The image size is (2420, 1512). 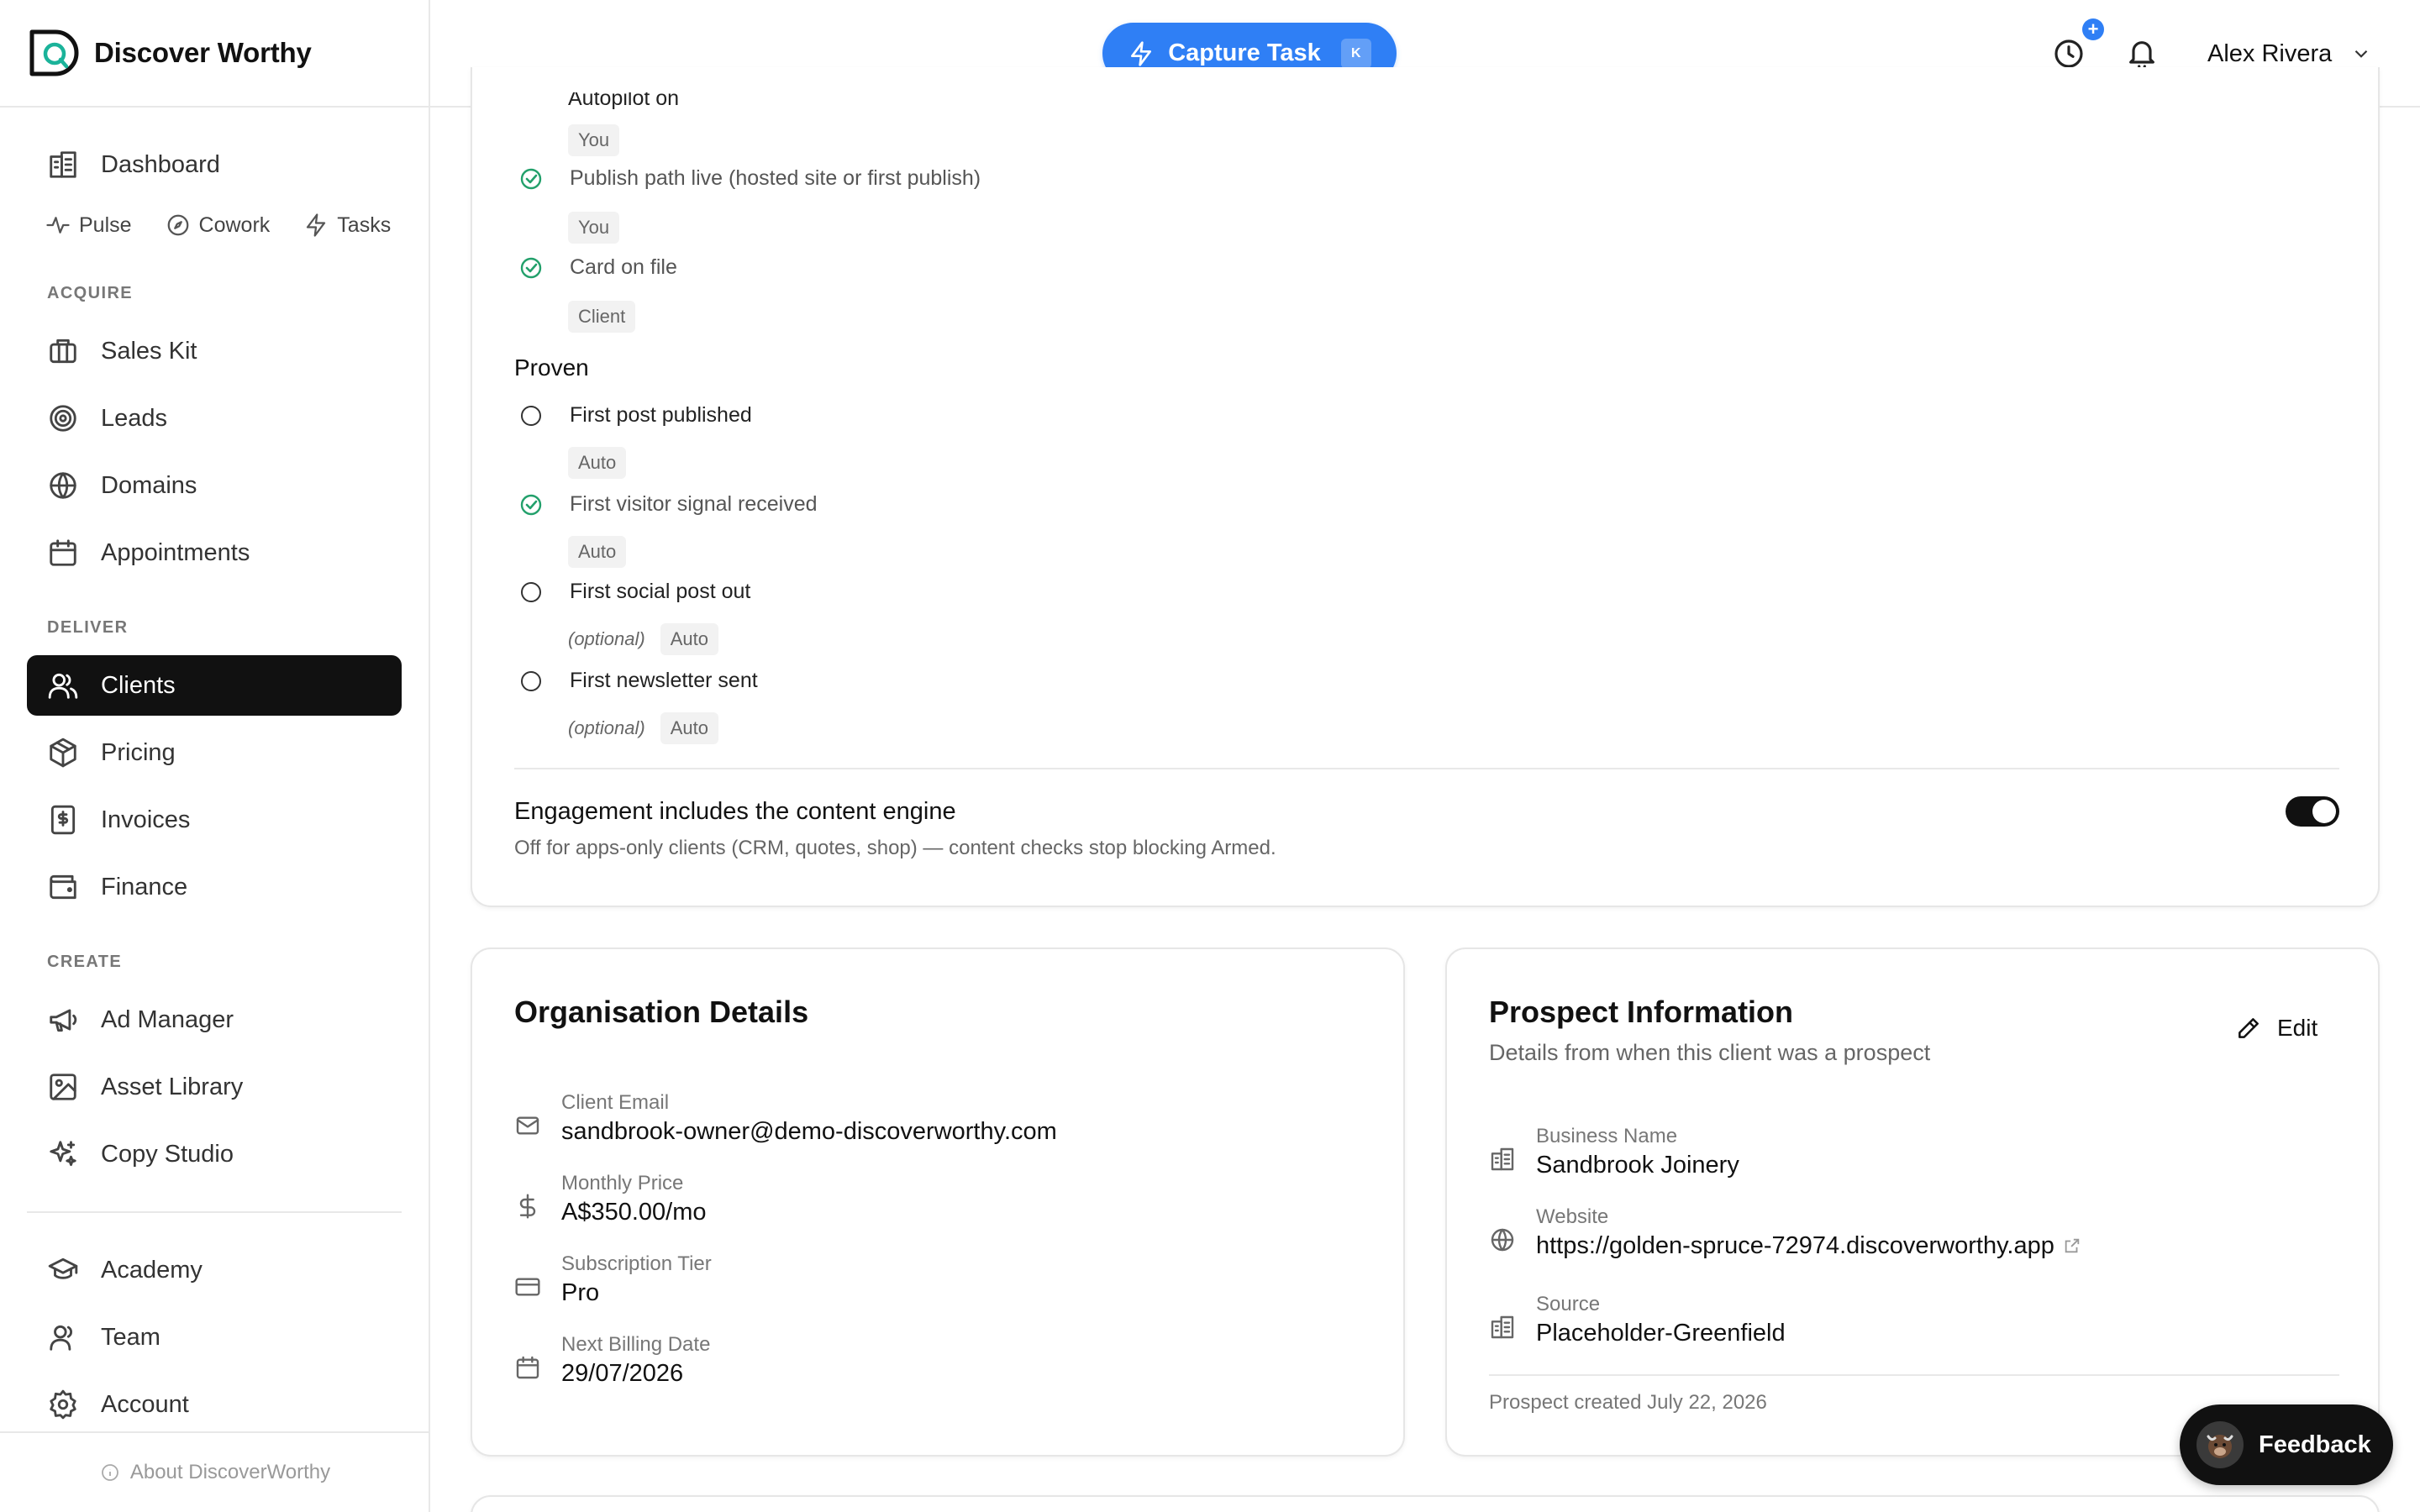 I want to click on field-value: 29/07/2026, so click(x=622, y=1373).